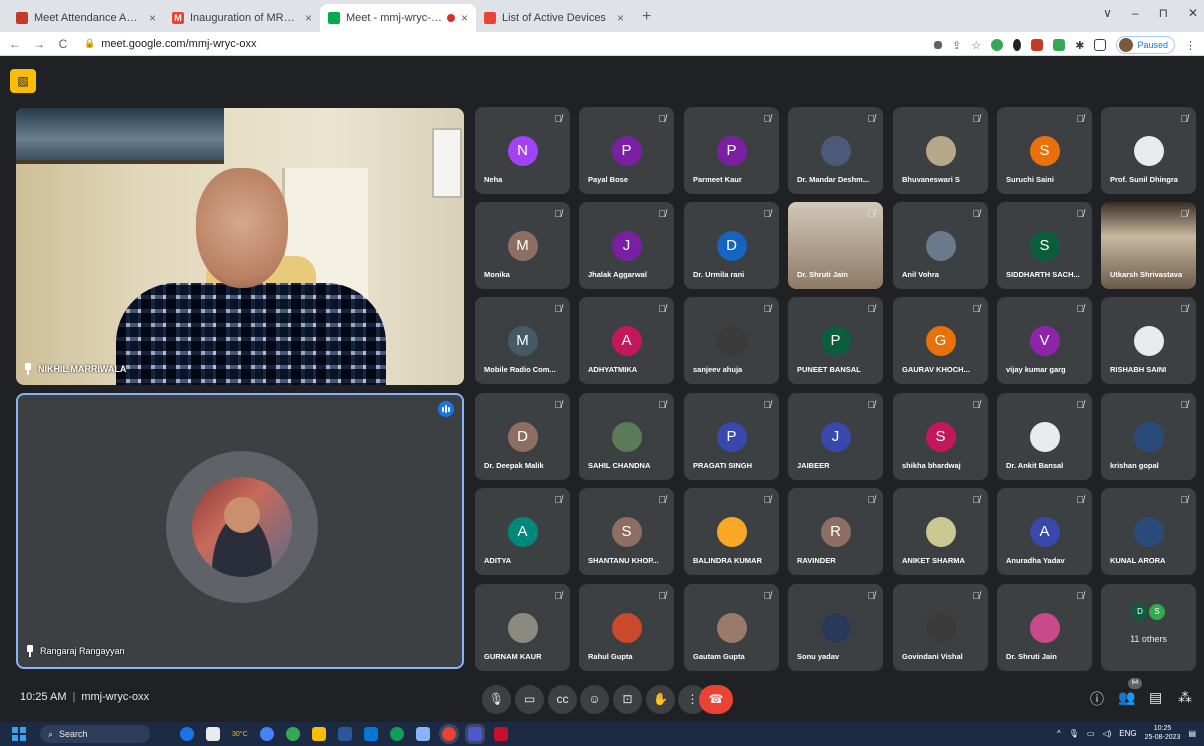 Image resolution: width=1204 pixels, height=746 pixels. I want to click on participant-tile: 🎙̸ D Dr. Deepak Malik, so click(522, 436).